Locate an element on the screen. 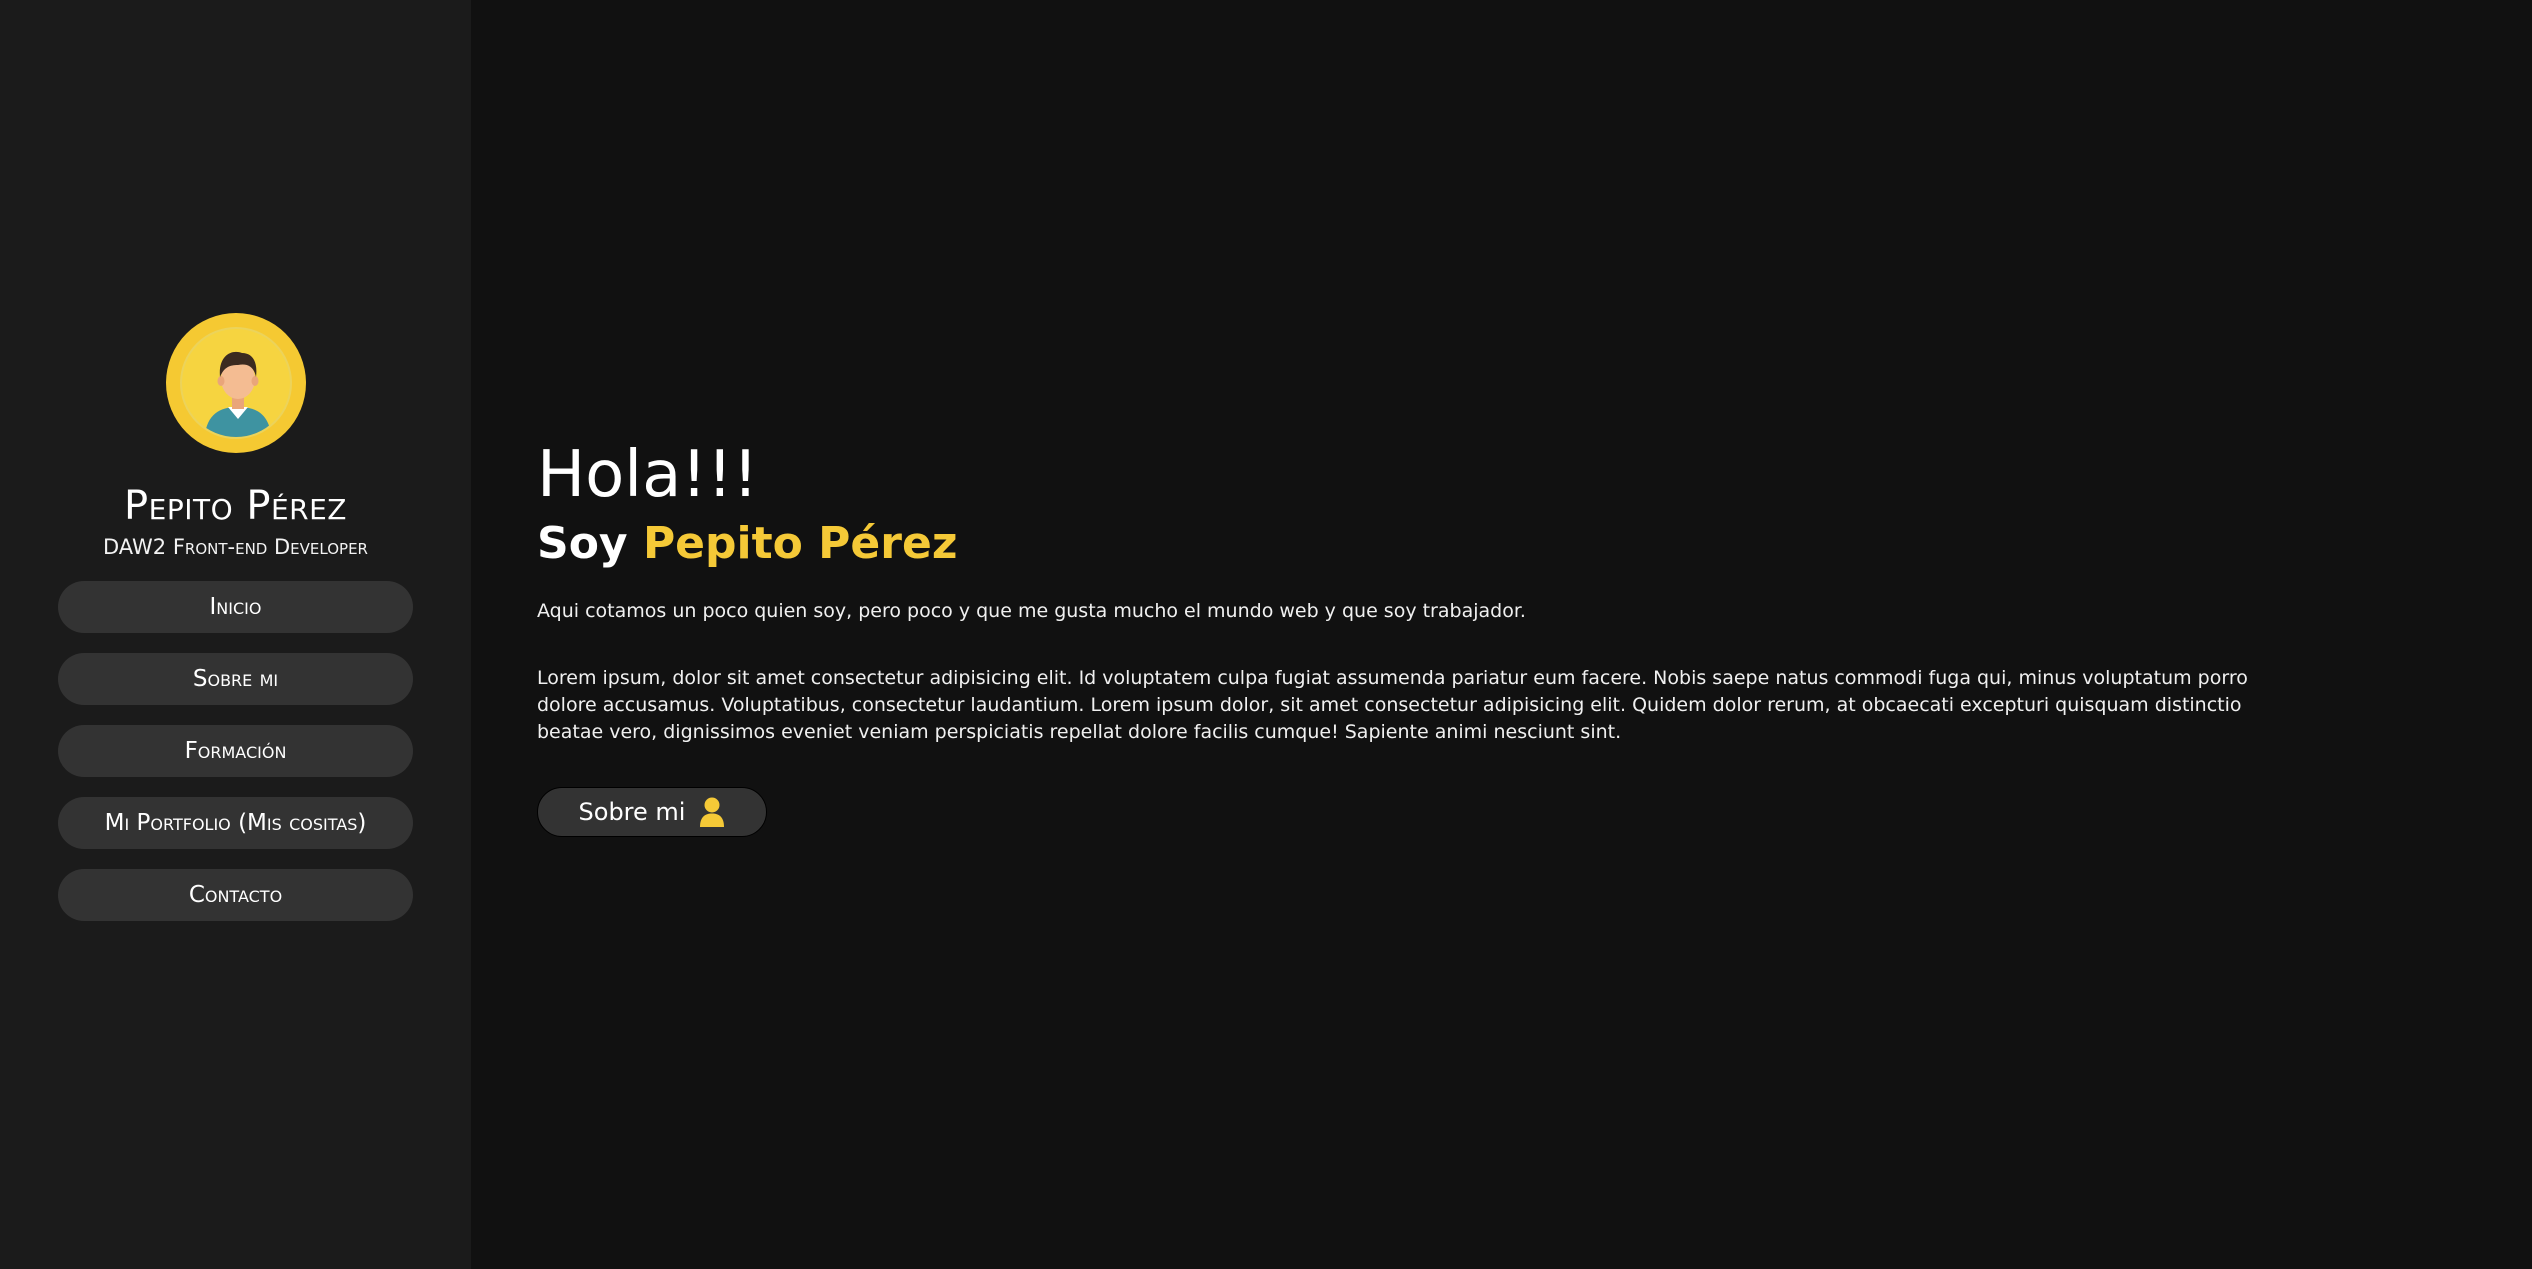 The image size is (2532, 1269). subtitle-heading: Soy Pepito Pérez is located at coordinates (747, 543).